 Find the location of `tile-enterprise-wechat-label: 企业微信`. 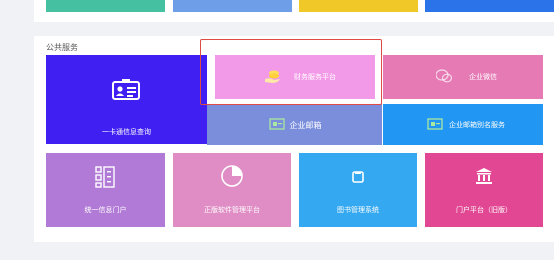

tile-enterprise-wechat-label: 企业微信 is located at coordinates (483, 77).